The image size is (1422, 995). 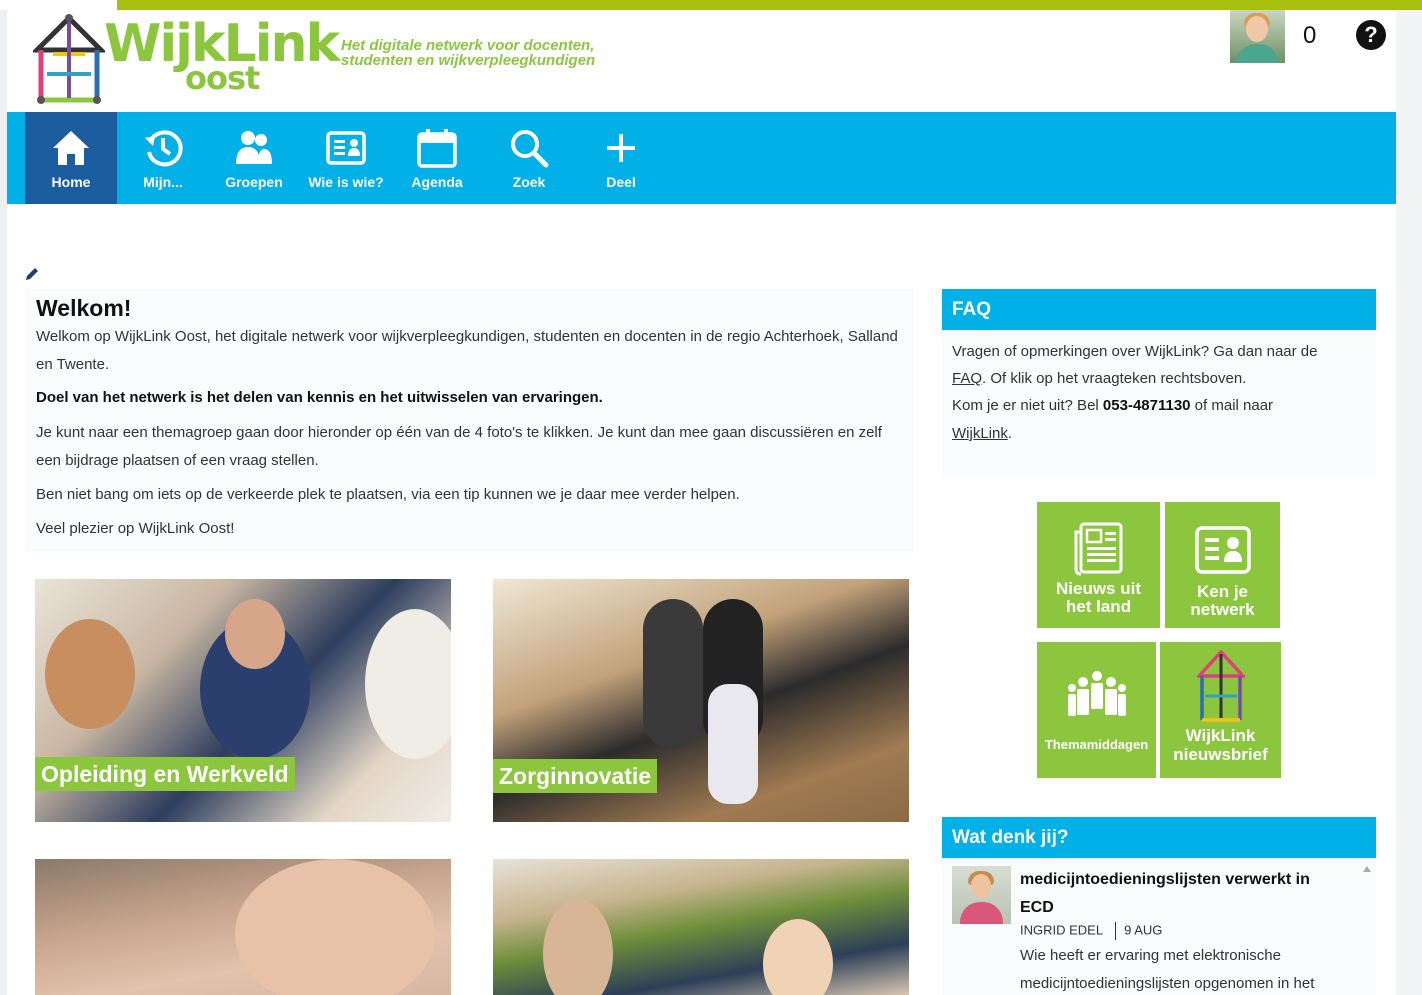 What do you see at coordinates (222, 78) in the screenshot?
I see `logo-subtitle: oost` at bounding box center [222, 78].